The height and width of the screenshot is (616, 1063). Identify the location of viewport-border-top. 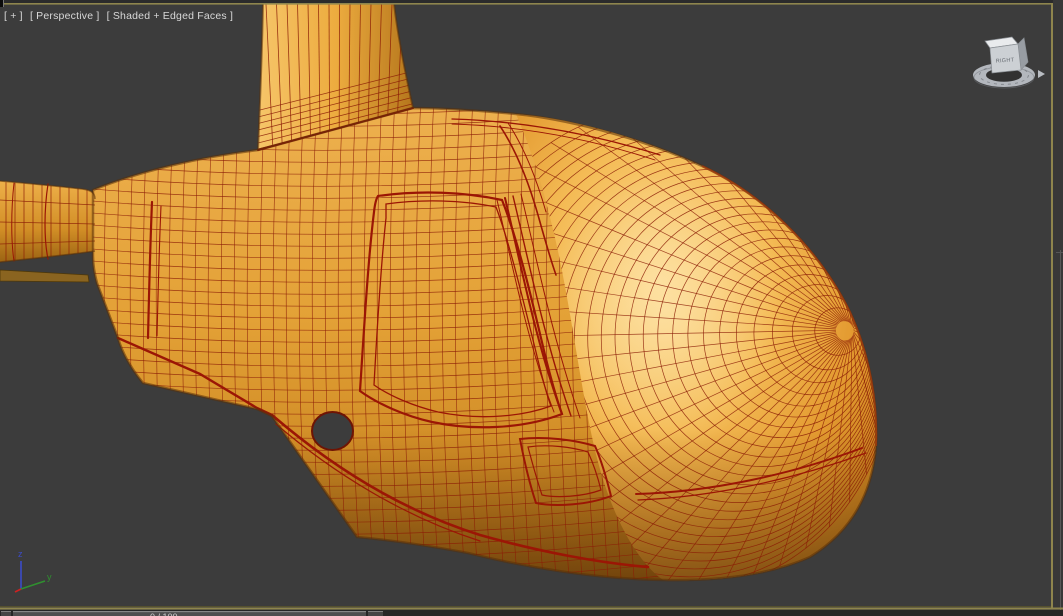
(531, 4).